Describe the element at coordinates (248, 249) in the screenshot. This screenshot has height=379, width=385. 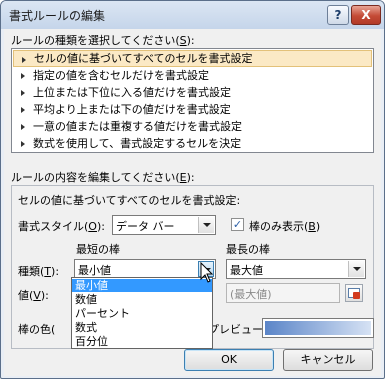
I see `longest-bar-heading: 最長の棒` at that location.